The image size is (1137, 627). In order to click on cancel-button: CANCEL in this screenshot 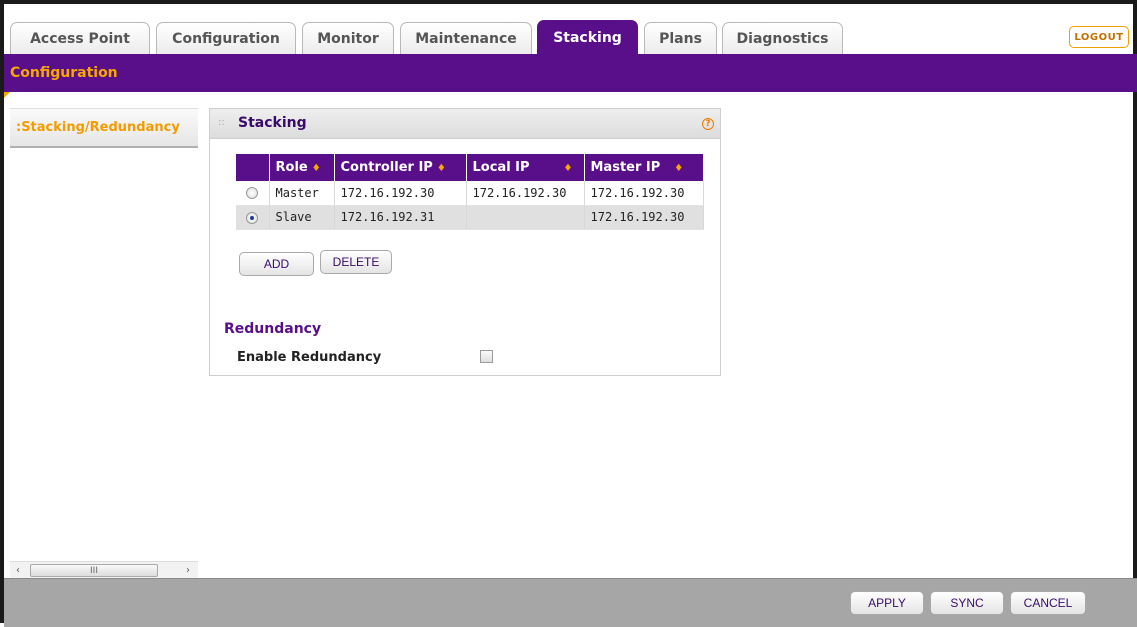, I will do `click(1048, 603)`.